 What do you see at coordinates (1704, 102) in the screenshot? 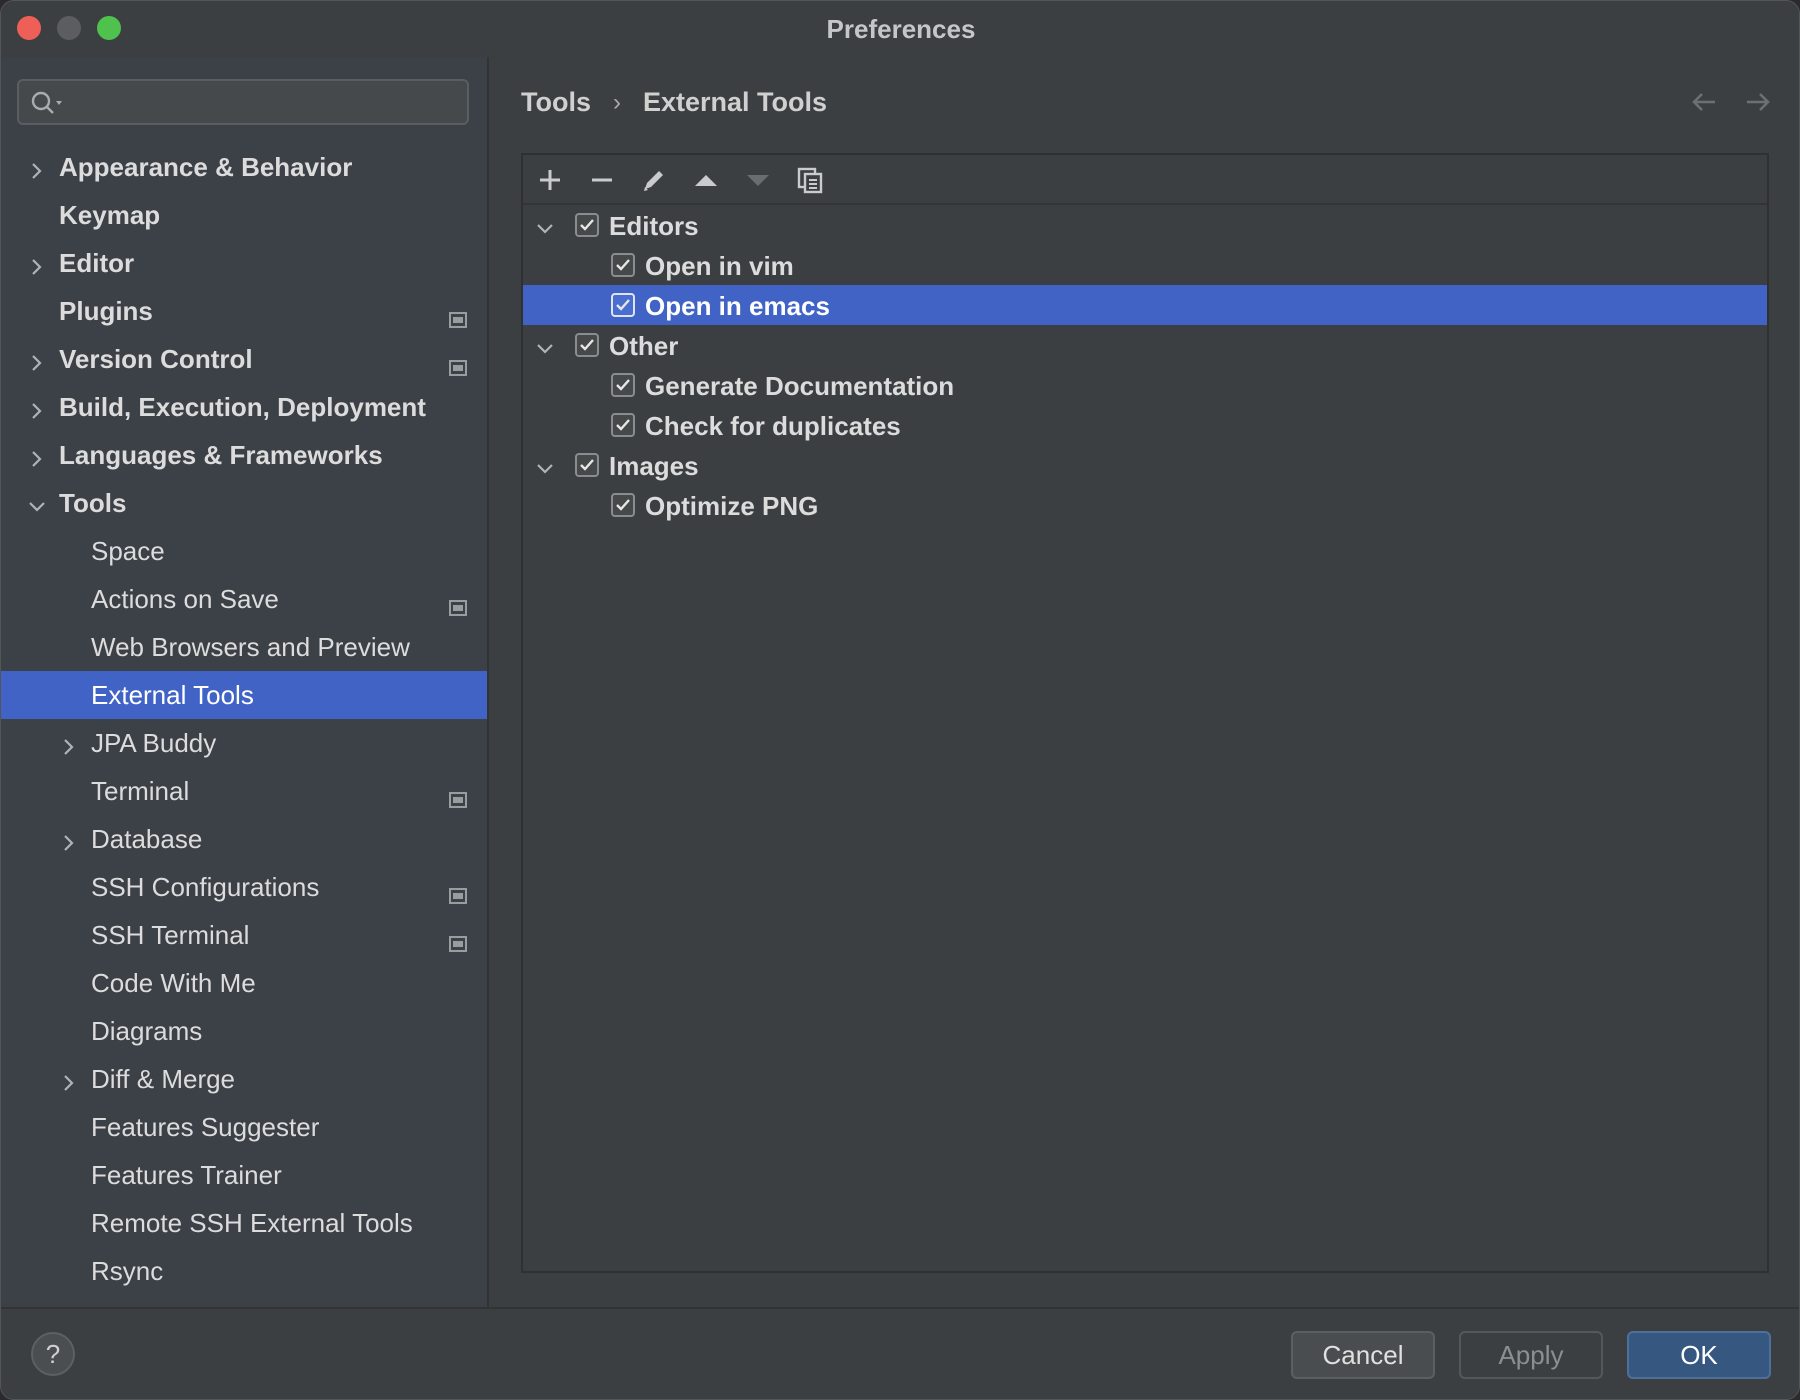
I see `back-arrow-icon` at bounding box center [1704, 102].